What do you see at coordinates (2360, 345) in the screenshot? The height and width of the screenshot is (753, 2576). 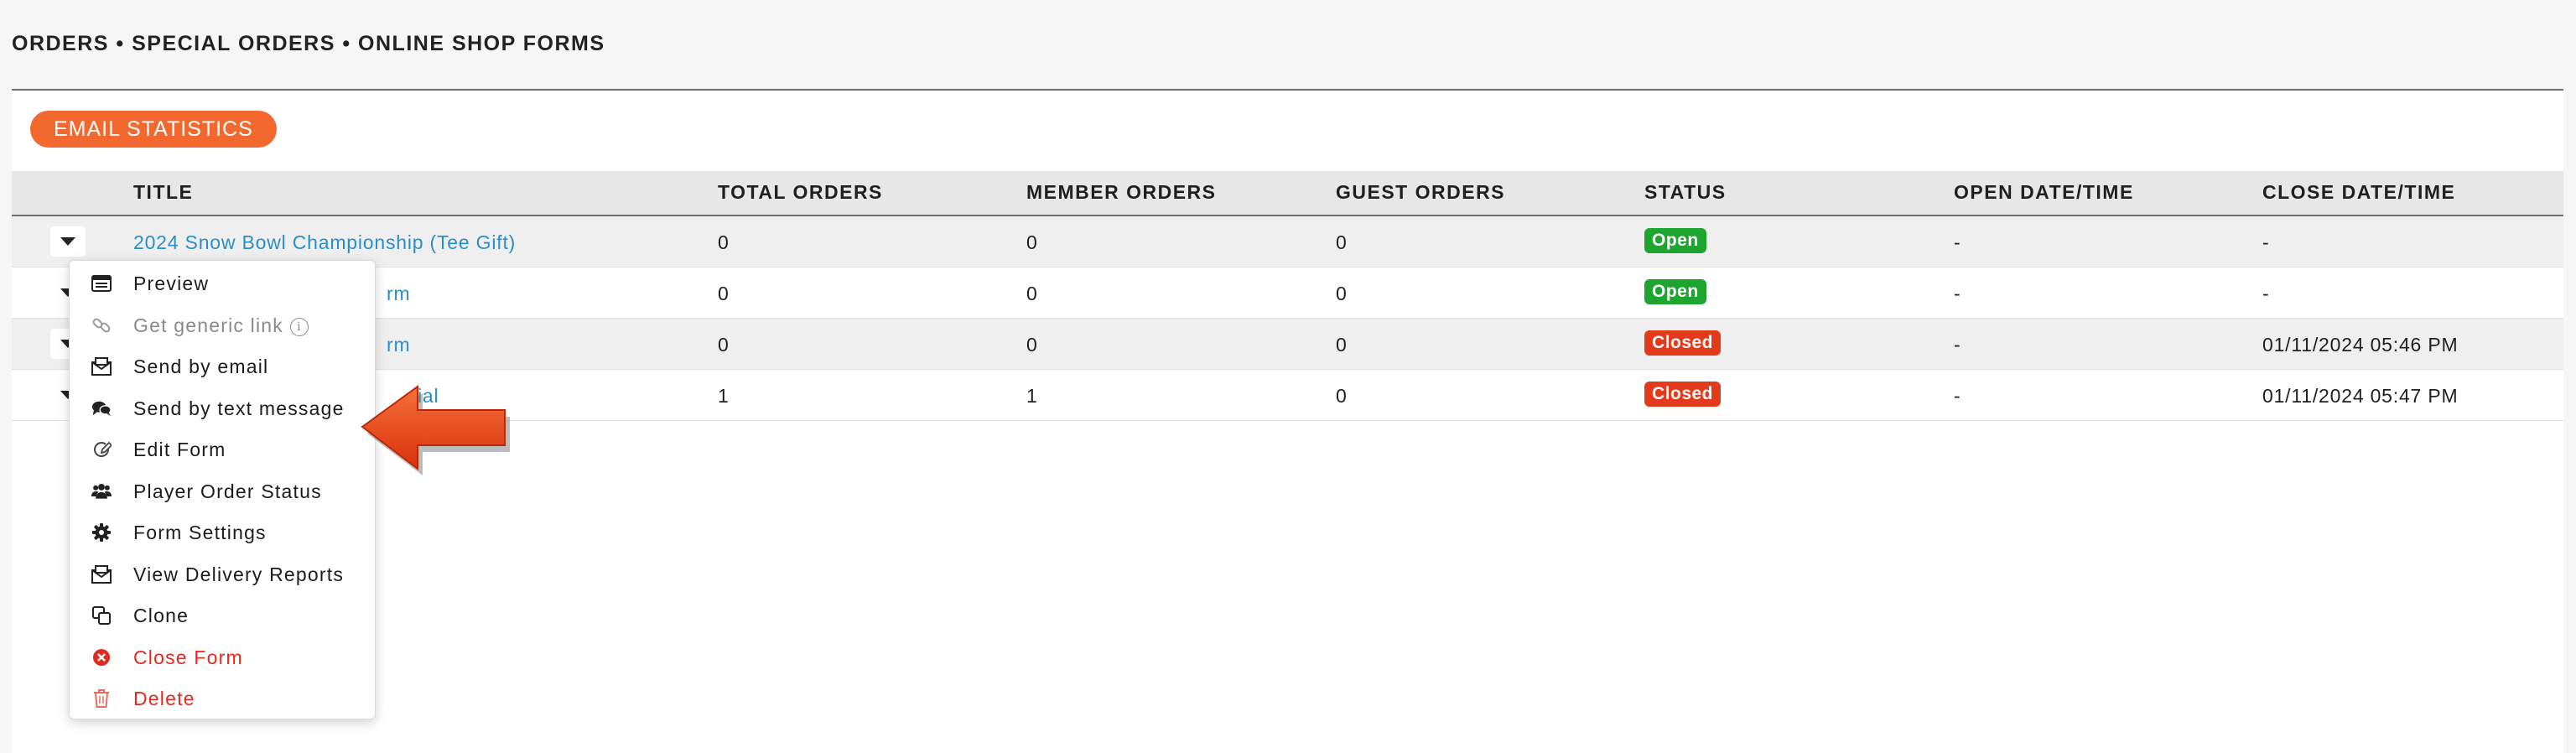 I see `close-datetime-cell: 01/11/2024 05:46 PM` at bounding box center [2360, 345].